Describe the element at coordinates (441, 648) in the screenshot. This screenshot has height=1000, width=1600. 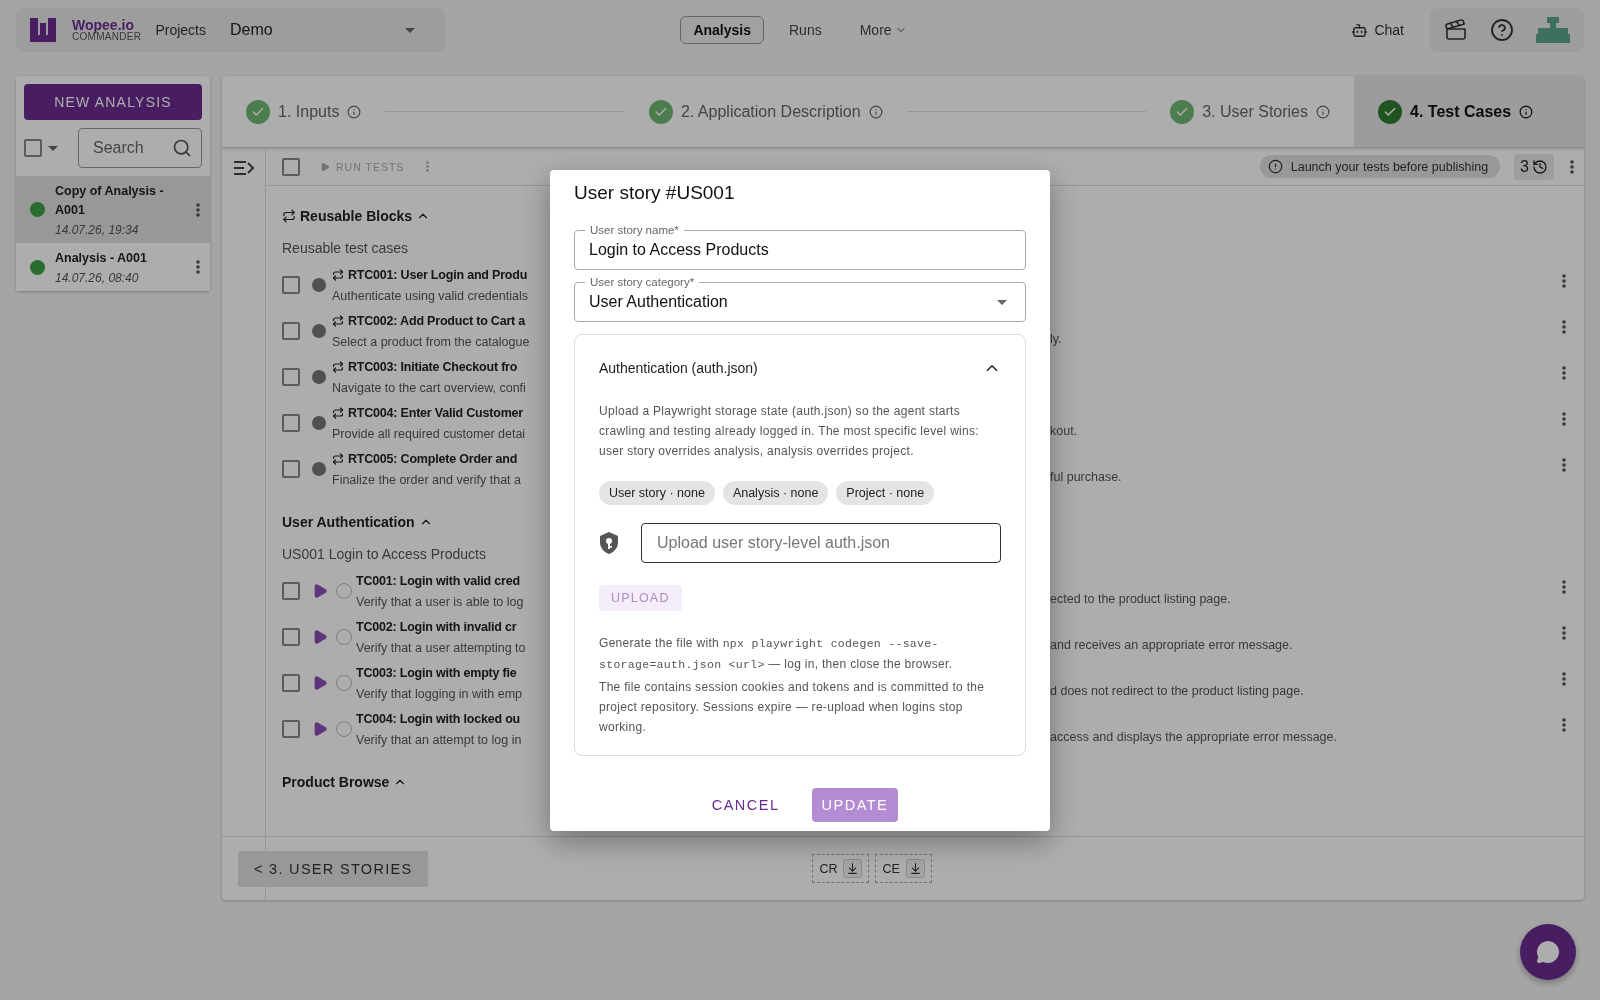
I see `test-case-description: Verify that a user attempting to` at that location.